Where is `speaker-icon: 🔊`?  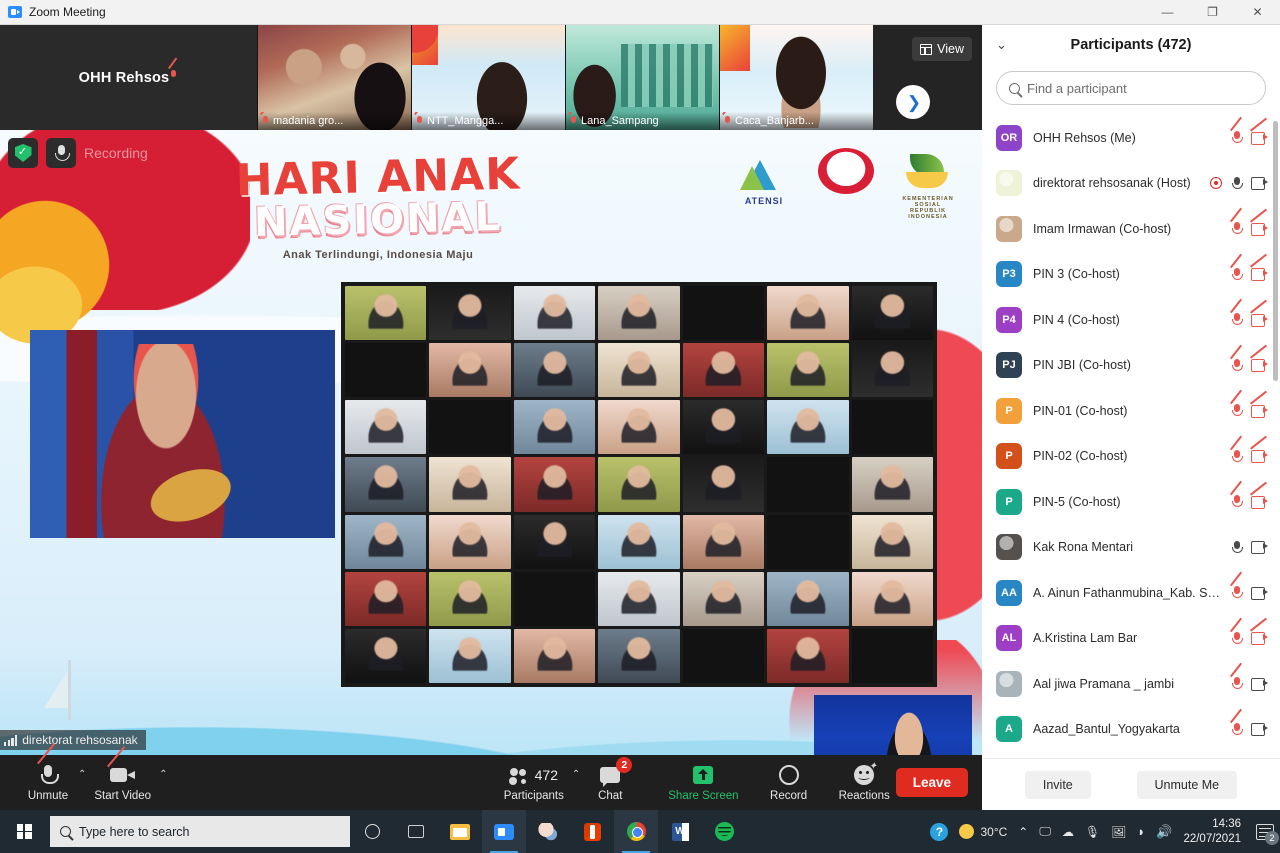
speaker-icon: 🔊 is located at coordinates (1164, 832).